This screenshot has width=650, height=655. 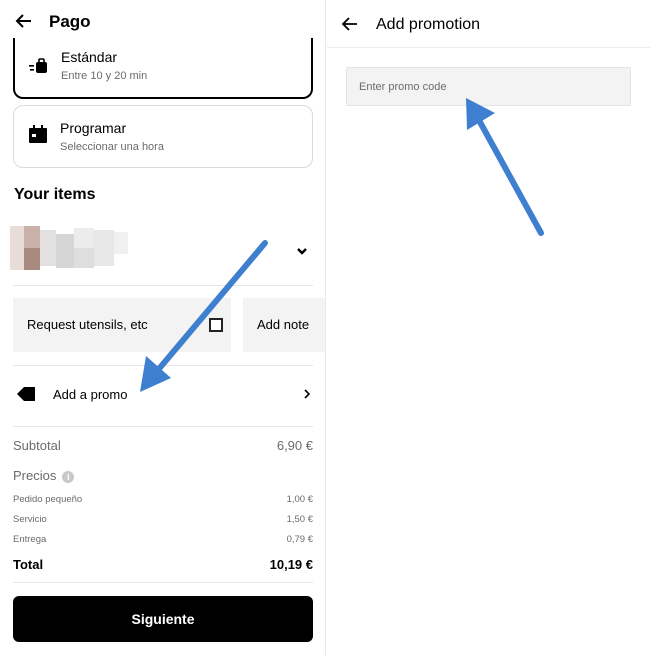 What do you see at coordinates (163, 475) in the screenshot?
I see `prices-line: Precios i` at bounding box center [163, 475].